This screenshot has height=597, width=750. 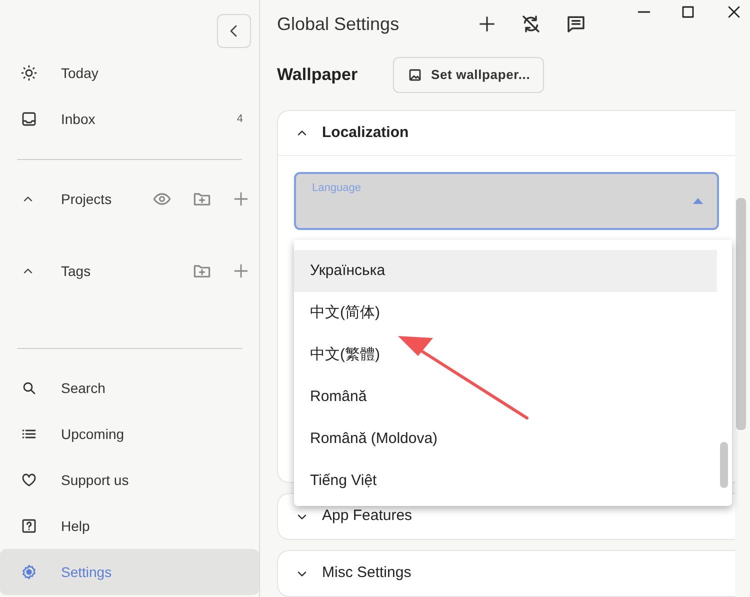 I want to click on sync-off-icon, so click(x=531, y=24).